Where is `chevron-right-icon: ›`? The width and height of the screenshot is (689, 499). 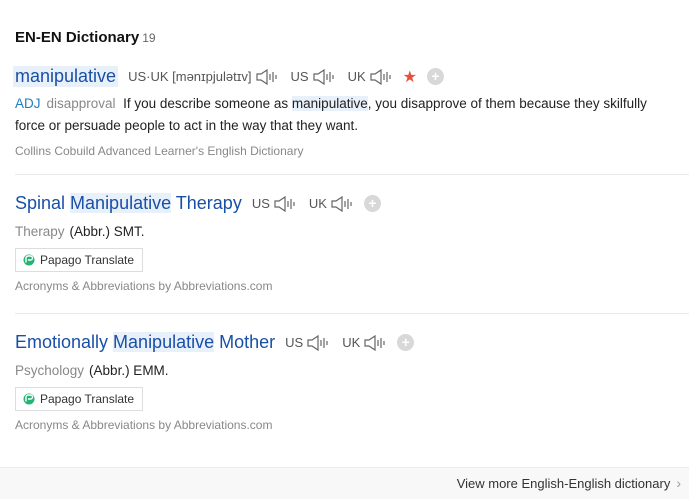
chevron-right-icon: › is located at coordinates (678, 483).